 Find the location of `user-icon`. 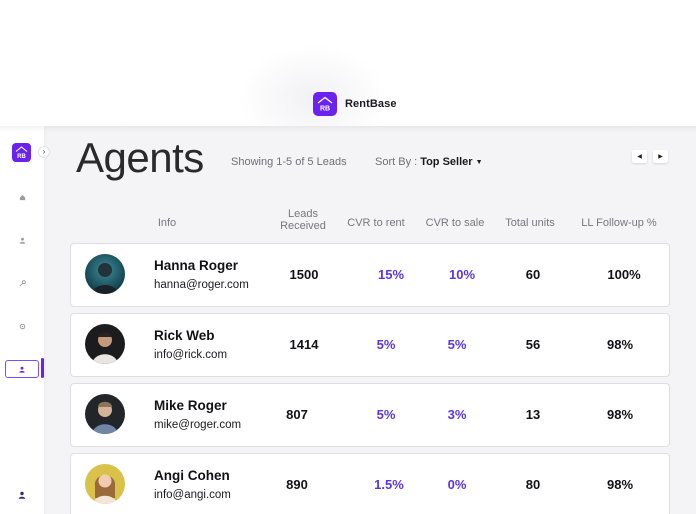

user-icon is located at coordinates (22, 240).